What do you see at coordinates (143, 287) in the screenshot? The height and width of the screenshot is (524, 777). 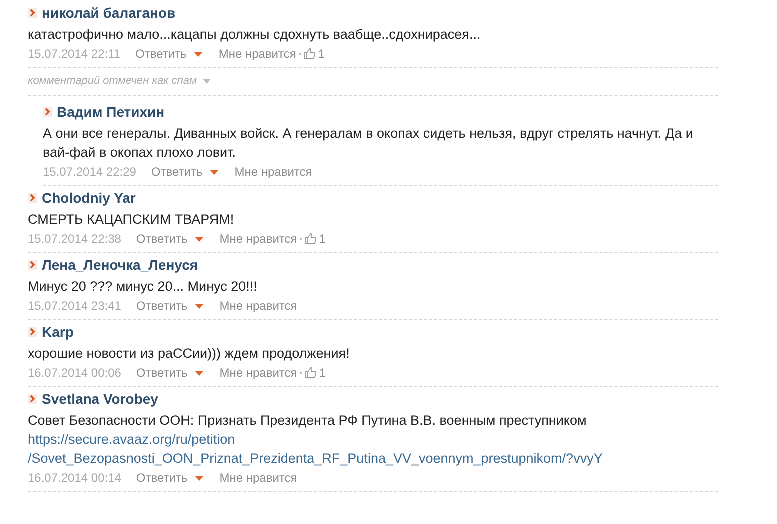 I see `comment-text: Минус 20 ??? минус 20... Минус 20!!!` at bounding box center [143, 287].